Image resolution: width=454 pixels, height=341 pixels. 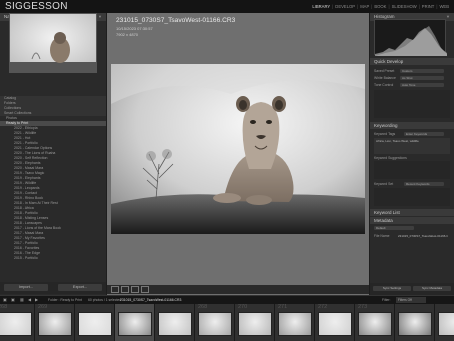 What do you see at coordinates (25, 133) in the screenshot?
I see `collection-label: 2021 - Wildlife` at bounding box center [25, 133].